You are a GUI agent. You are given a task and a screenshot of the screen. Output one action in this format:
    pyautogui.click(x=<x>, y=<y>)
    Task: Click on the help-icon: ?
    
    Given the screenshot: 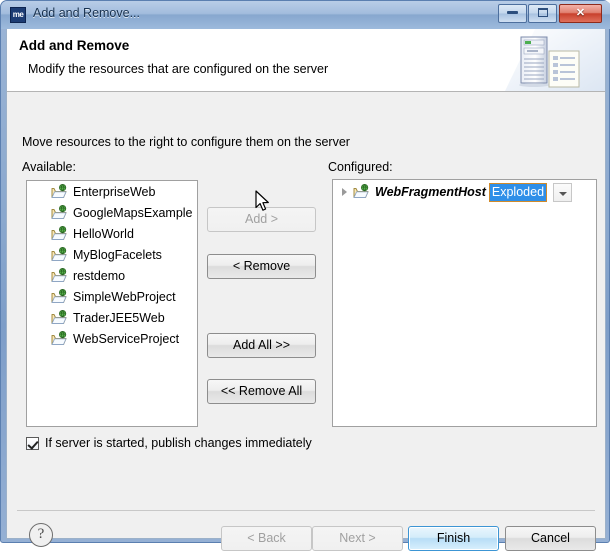 What is the action you would take?
    pyautogui.click(x=41, y=535)
    